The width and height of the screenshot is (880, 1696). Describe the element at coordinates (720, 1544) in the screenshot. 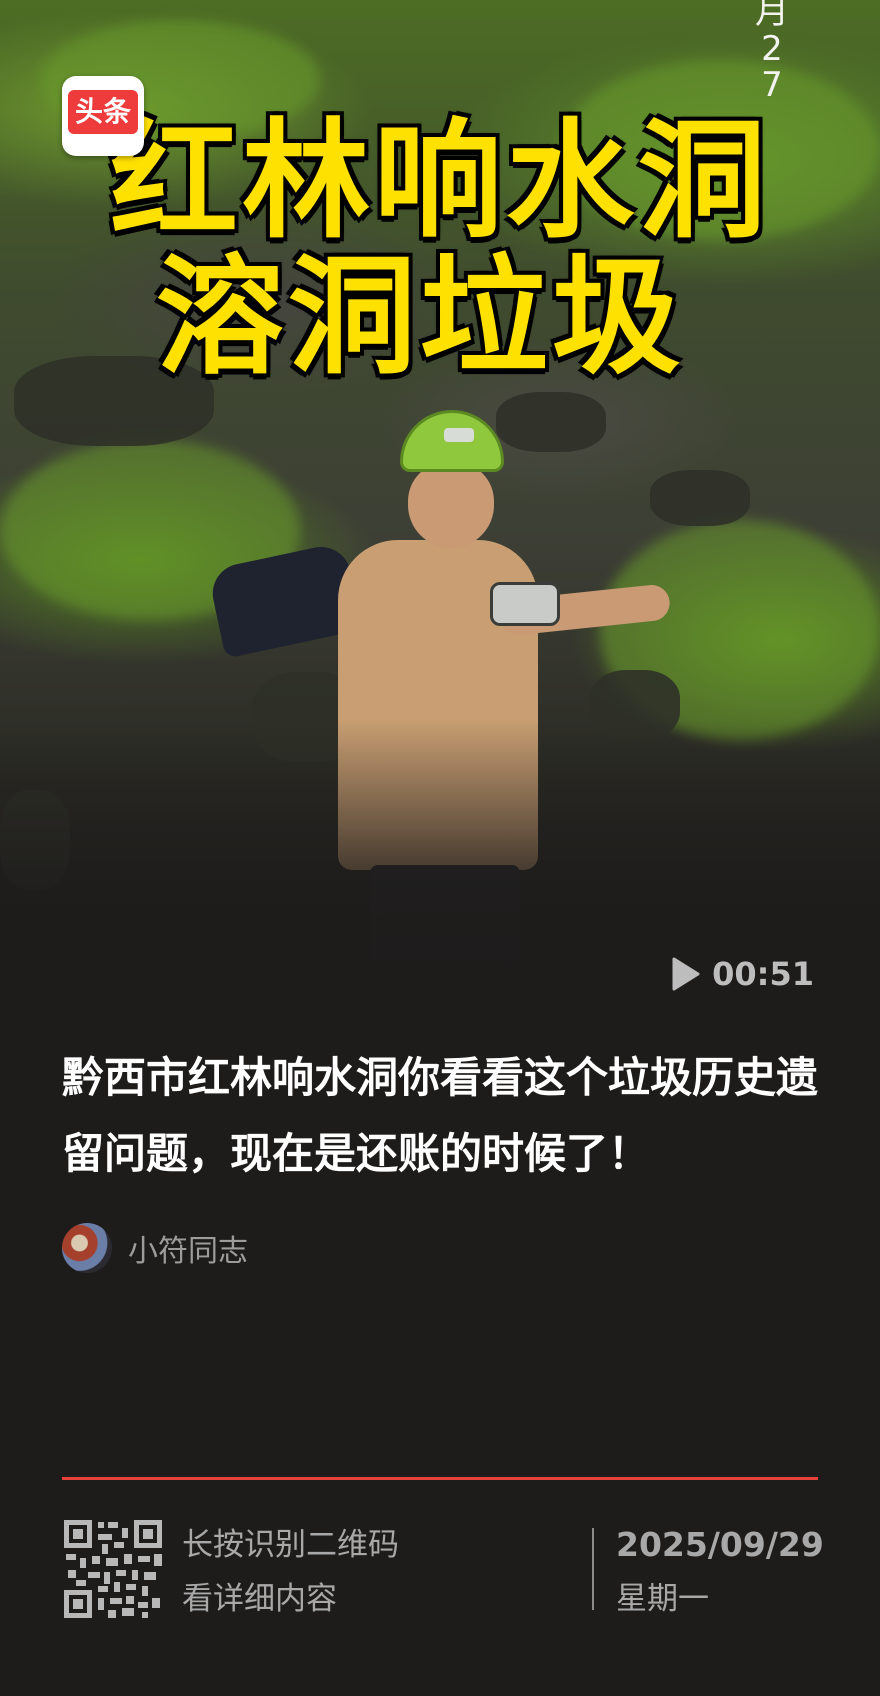

I see `publish-date: 2025/09/29` at that location.